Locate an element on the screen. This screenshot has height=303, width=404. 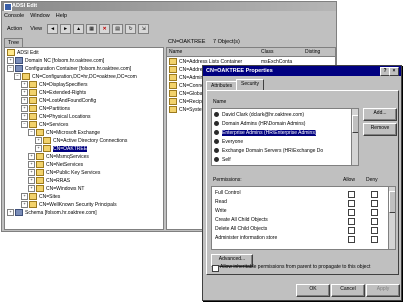
forward-icon: ► is located at coordinates (66, 29).